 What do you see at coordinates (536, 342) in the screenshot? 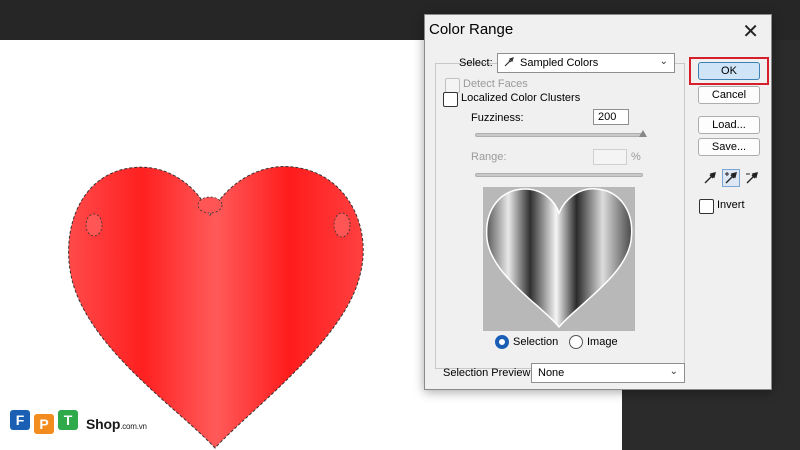
I see `selection-radio-label: Selection` at bounding box center [536, 342].